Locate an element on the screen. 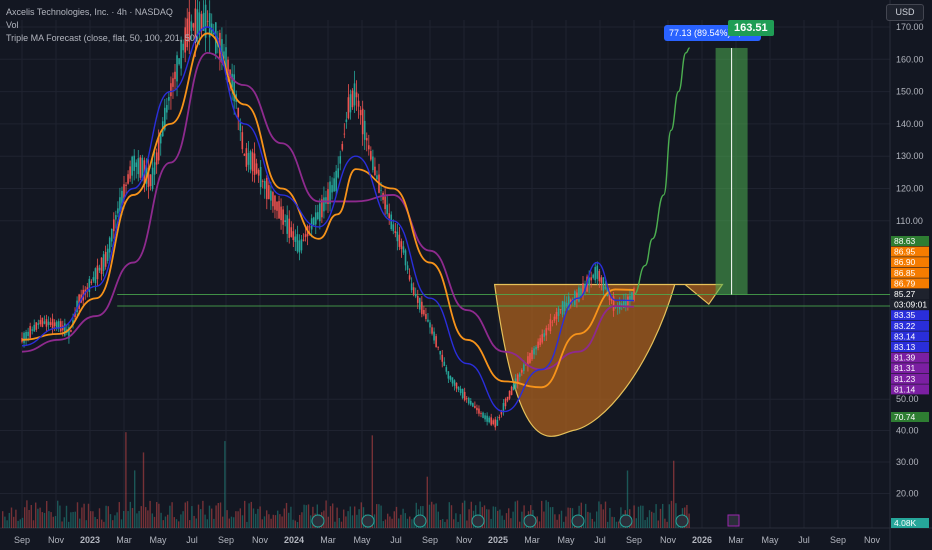 The width and height of the screenshot is (932, 550). time-axis-tick: Jul is located at coordinates (192, 540).